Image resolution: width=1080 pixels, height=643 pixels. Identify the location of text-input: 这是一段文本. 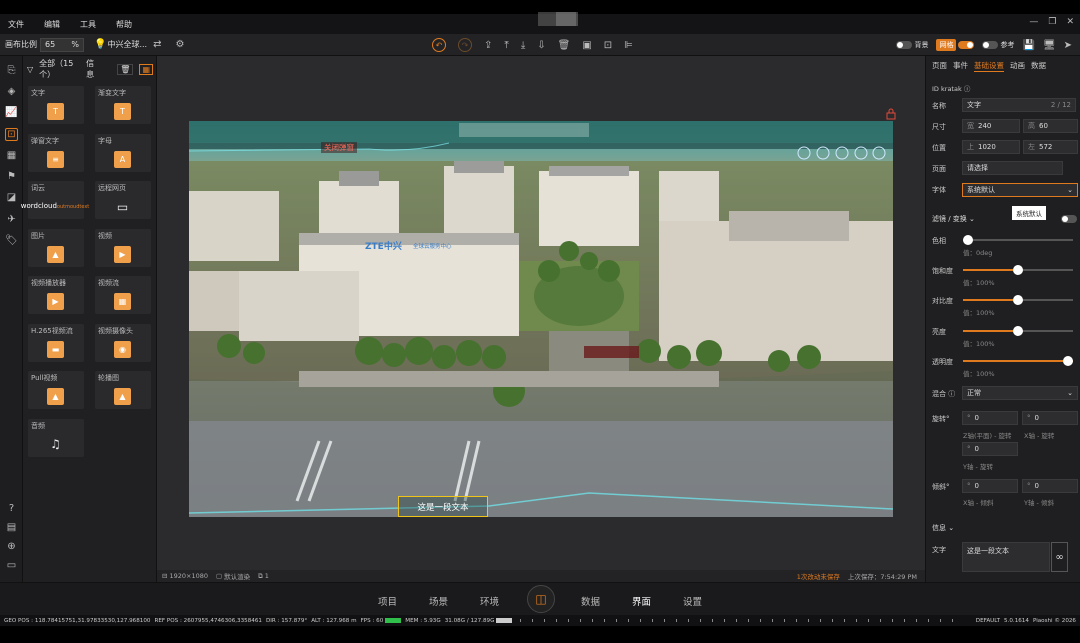
(1006, 557).